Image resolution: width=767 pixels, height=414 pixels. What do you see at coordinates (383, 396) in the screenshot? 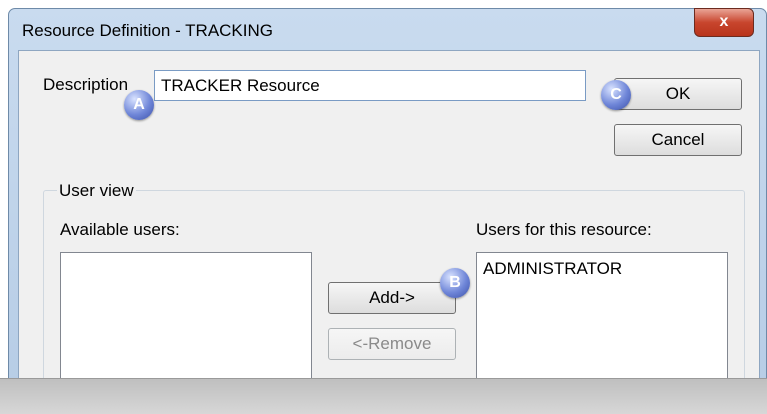
I see `bottom-bar` at bounding box center [383, 396].